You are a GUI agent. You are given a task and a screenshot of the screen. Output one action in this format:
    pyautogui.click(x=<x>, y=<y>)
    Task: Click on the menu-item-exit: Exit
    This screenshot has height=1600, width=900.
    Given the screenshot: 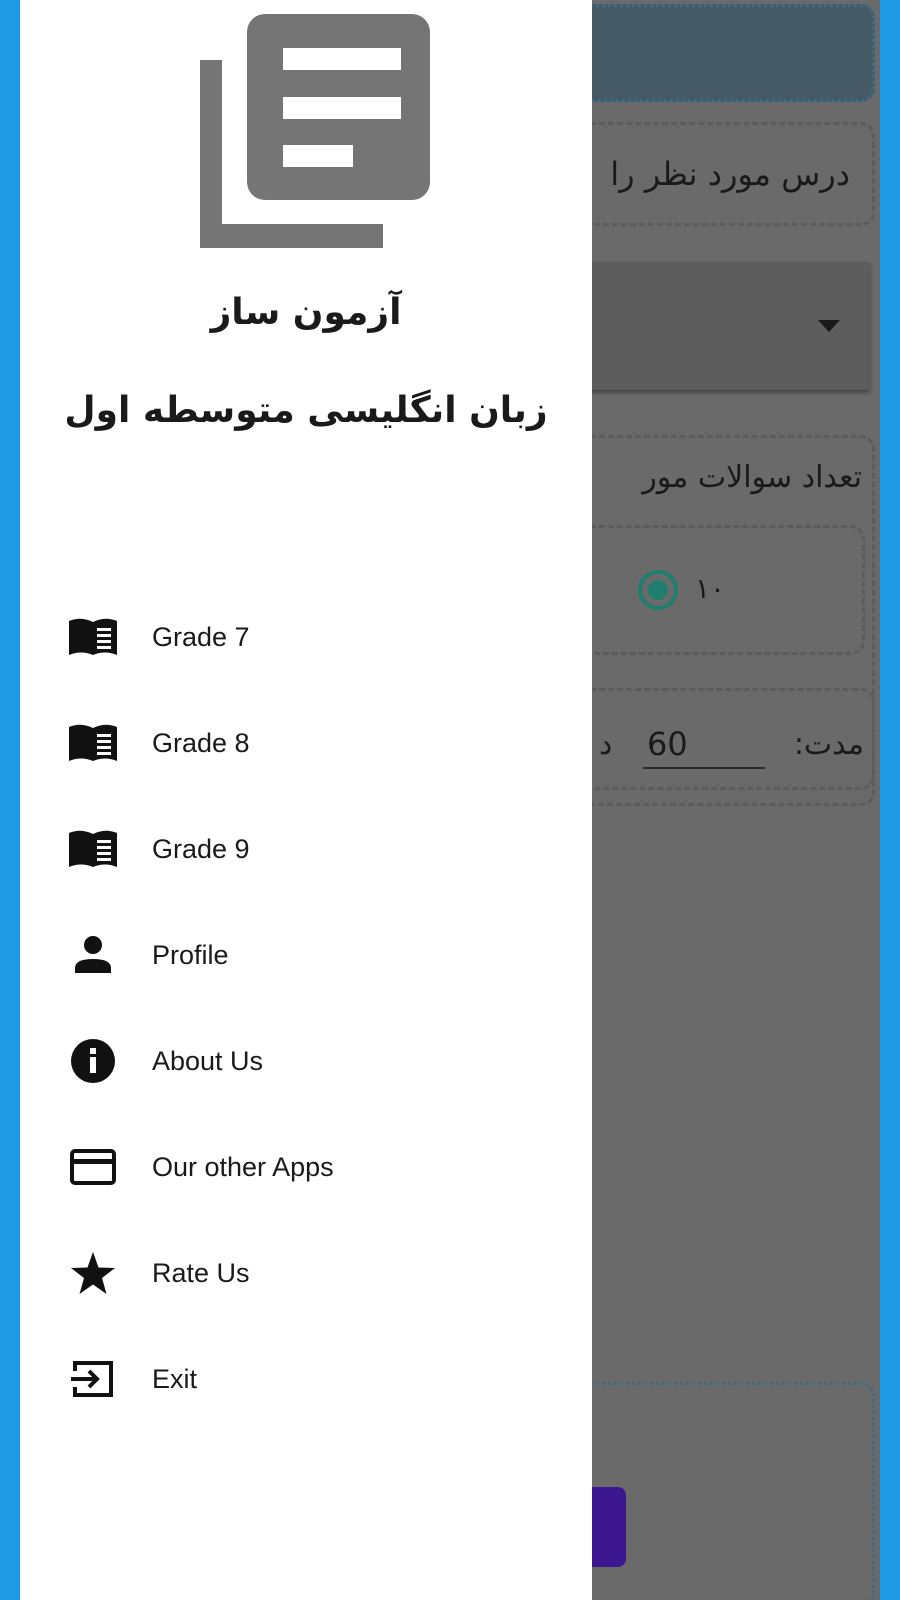 What is the action you would take?
    pyautogui.click(x=306, y=1379)
    